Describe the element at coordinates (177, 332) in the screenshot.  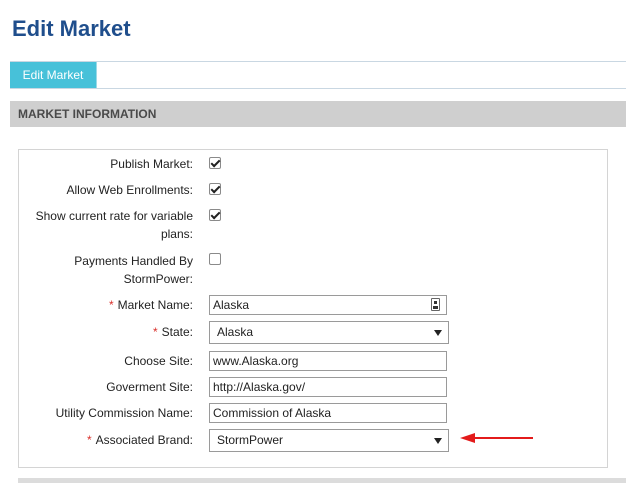
I see `state-label-text: State:` at that location.